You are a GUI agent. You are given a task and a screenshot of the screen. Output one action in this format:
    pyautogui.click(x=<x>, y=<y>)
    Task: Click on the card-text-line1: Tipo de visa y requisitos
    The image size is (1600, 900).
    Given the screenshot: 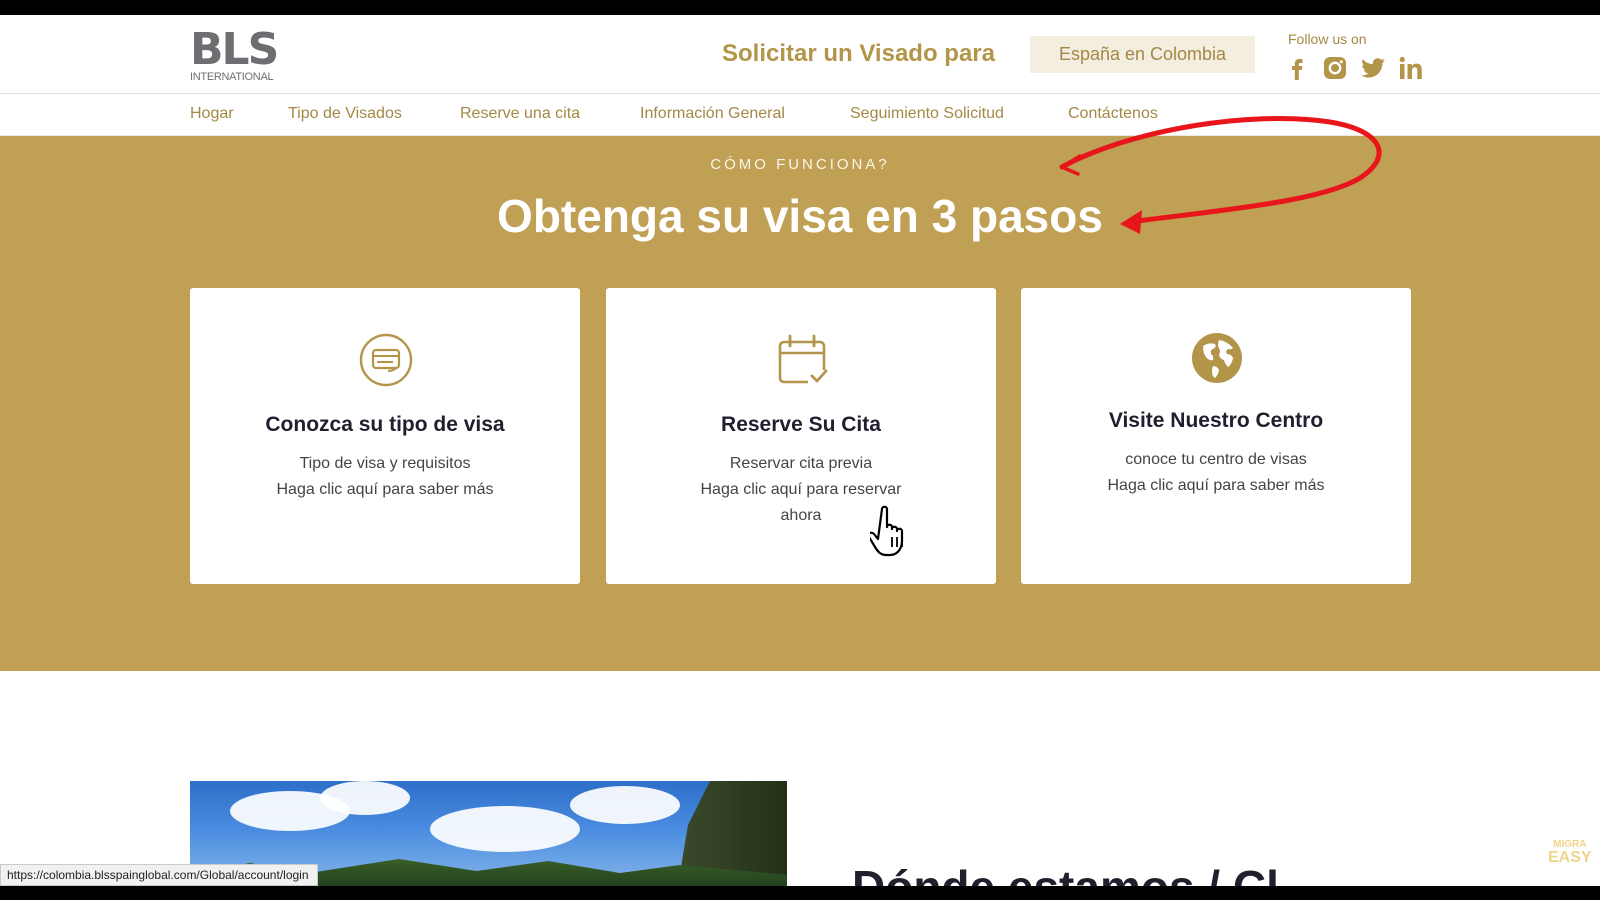 What is the action you would take?
    pyautogui.click(x=385, y=463)
    